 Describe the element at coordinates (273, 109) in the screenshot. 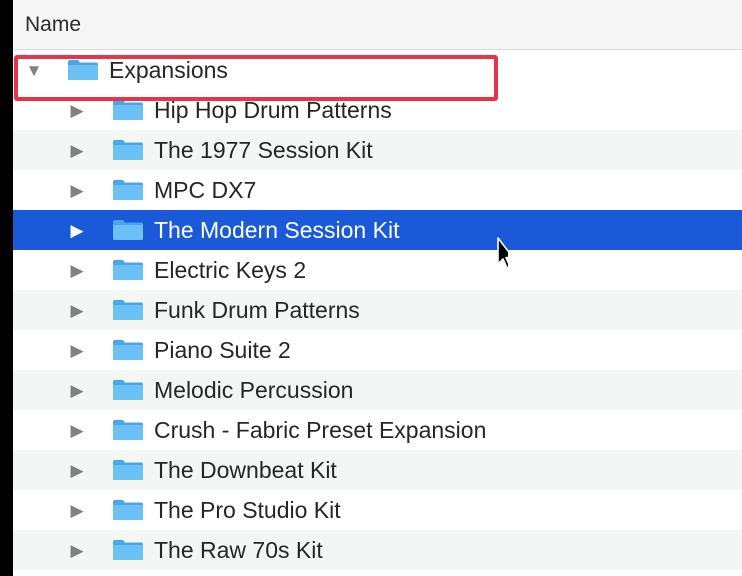

I see `folder-label: Hip Hop Drum Patterns` at that location.